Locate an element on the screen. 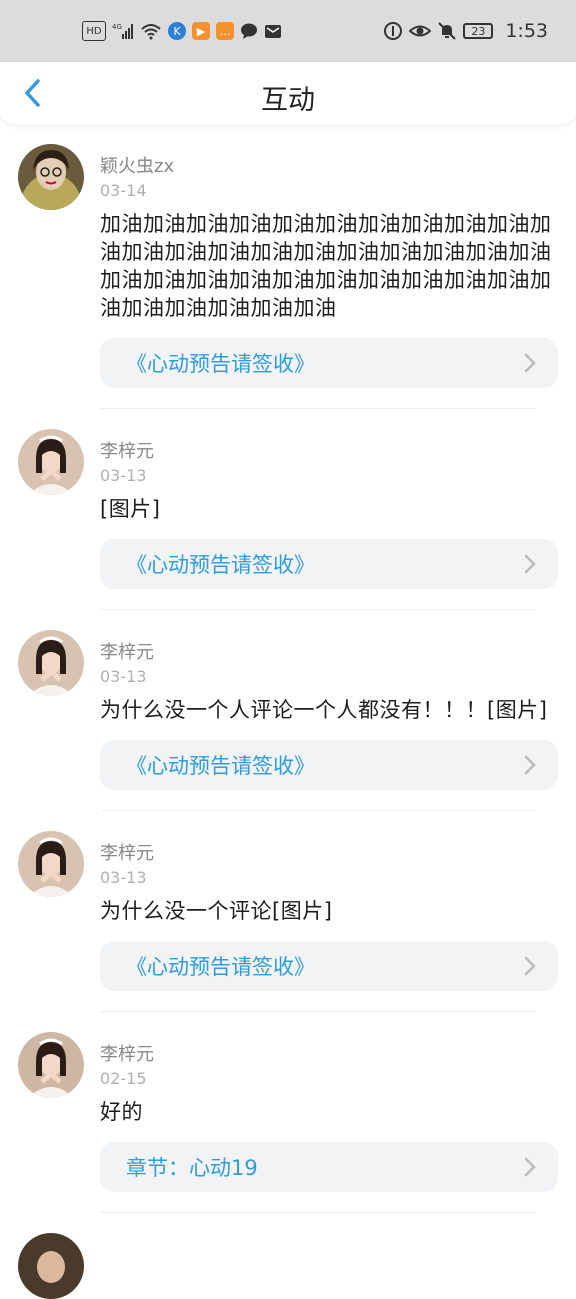  hd-icon: HD is located at coordinates (94, 31).